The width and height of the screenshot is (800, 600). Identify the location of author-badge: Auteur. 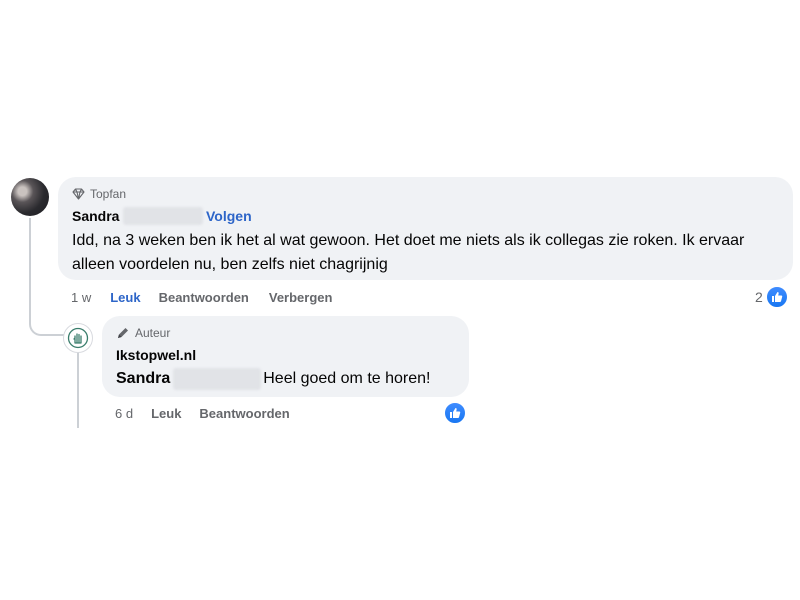
(143, 333).